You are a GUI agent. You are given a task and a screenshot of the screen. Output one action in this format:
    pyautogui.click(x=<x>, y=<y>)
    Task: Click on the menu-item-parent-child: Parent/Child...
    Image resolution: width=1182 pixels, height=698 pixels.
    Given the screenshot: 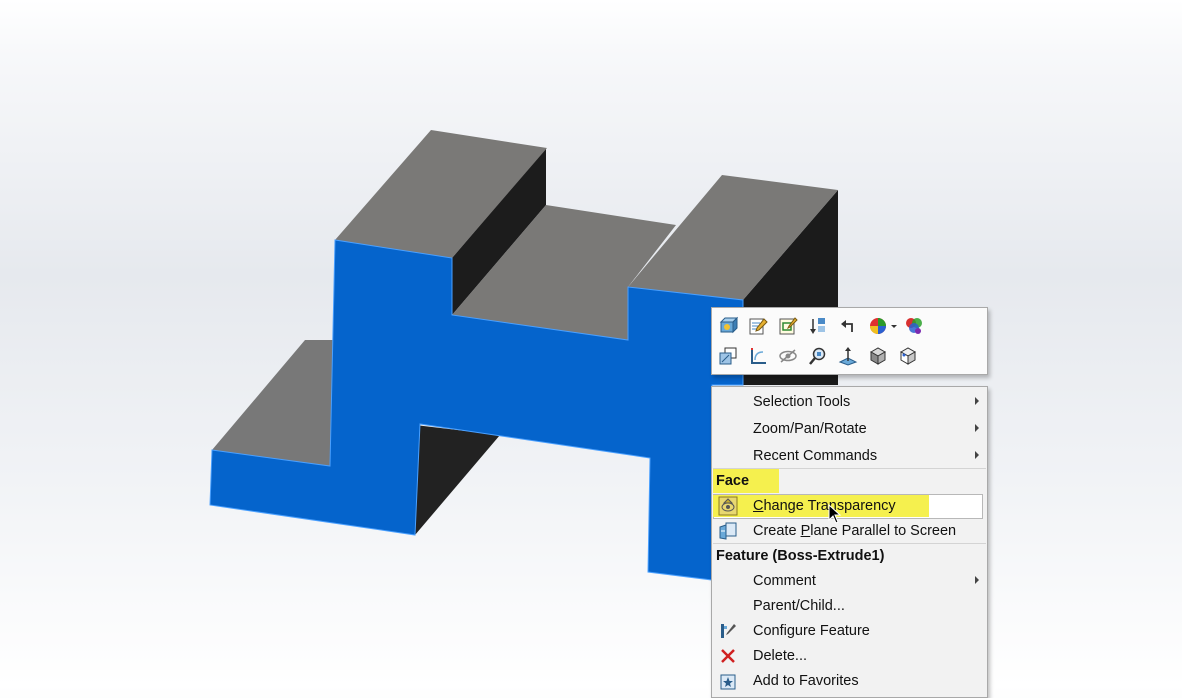 What is the action you would take?
    pyautogui.click(x=849, y=606)
    